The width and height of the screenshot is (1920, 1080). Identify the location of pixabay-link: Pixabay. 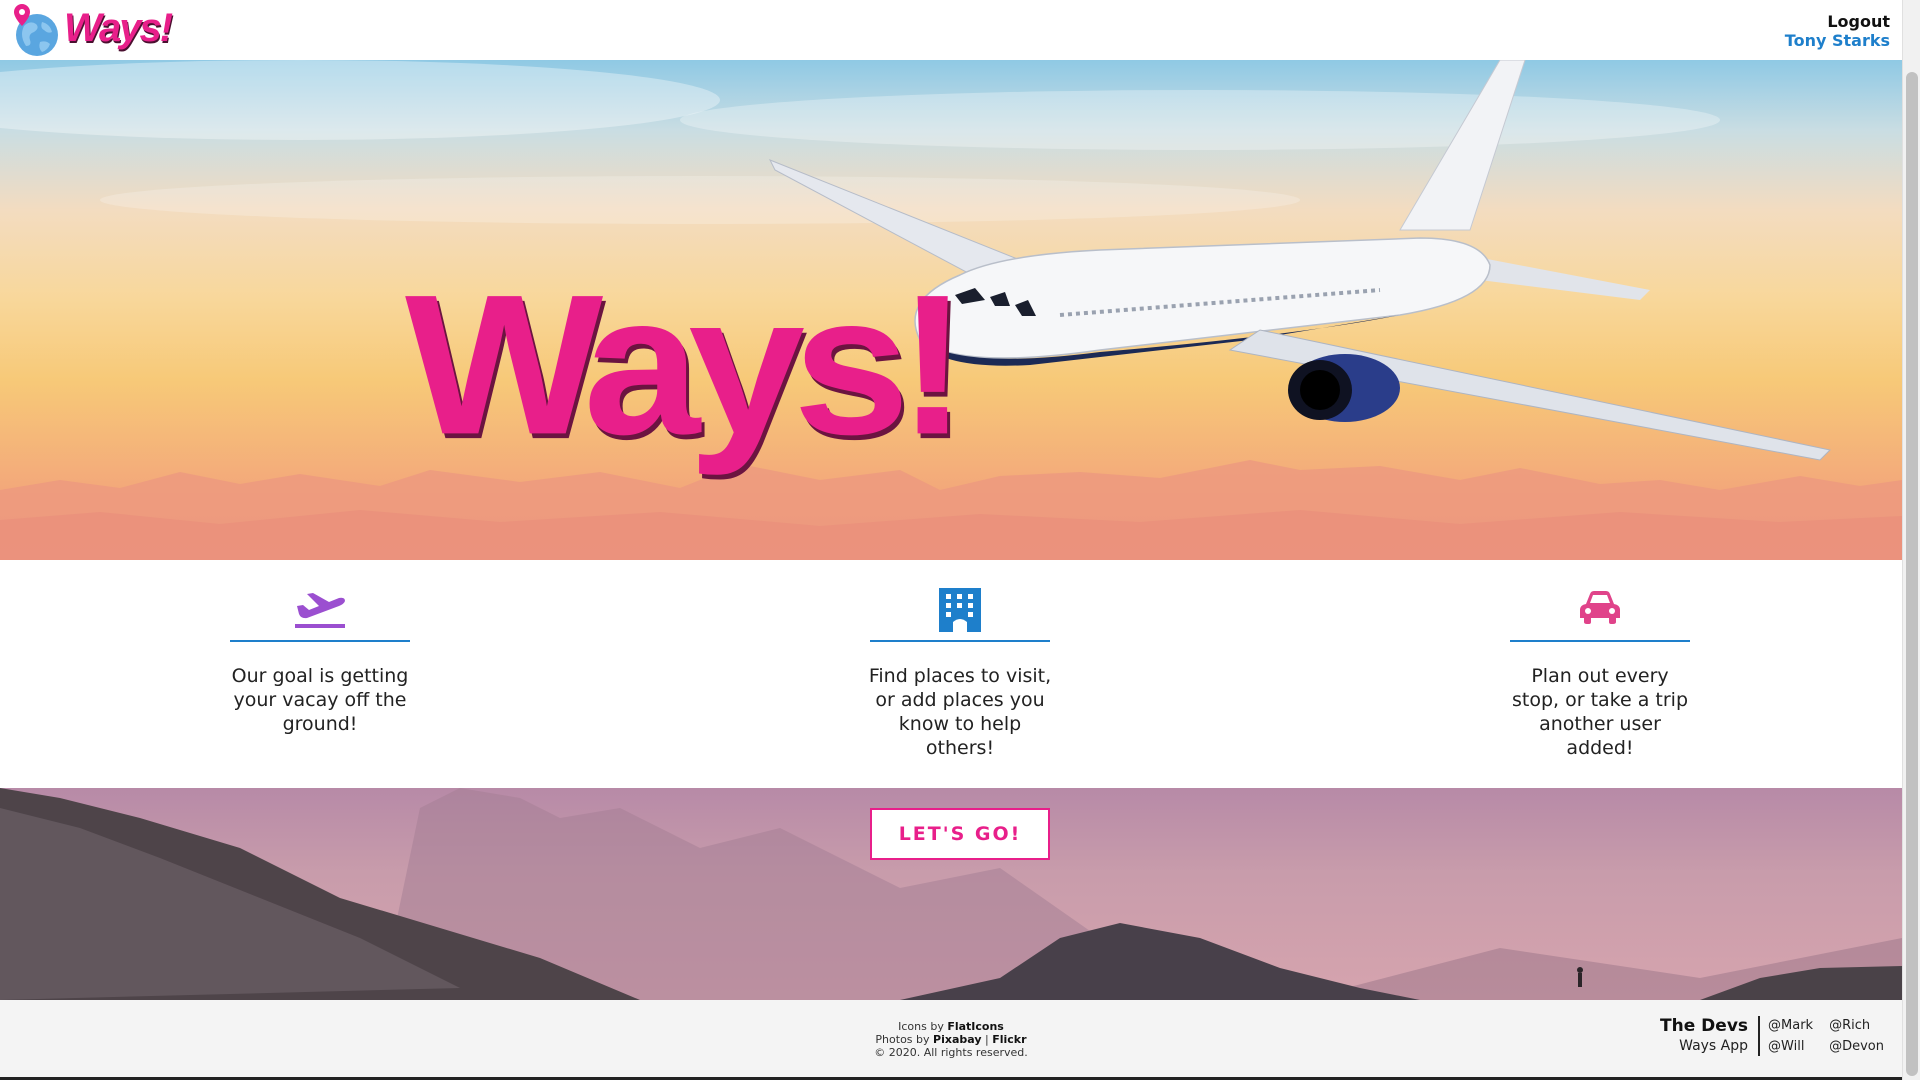
(957, 1039).